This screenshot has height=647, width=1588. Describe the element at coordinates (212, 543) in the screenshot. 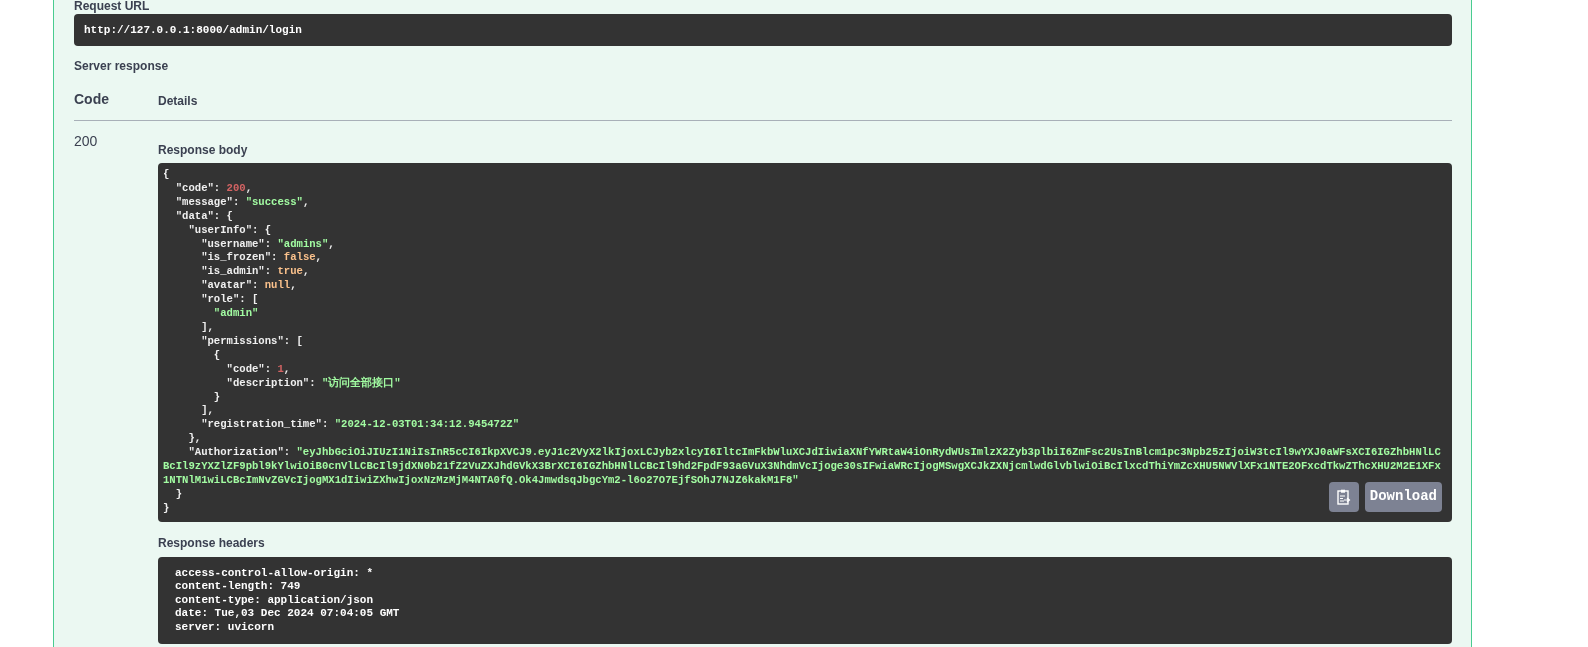

I see `response-headers-label: Response headers` at that location.